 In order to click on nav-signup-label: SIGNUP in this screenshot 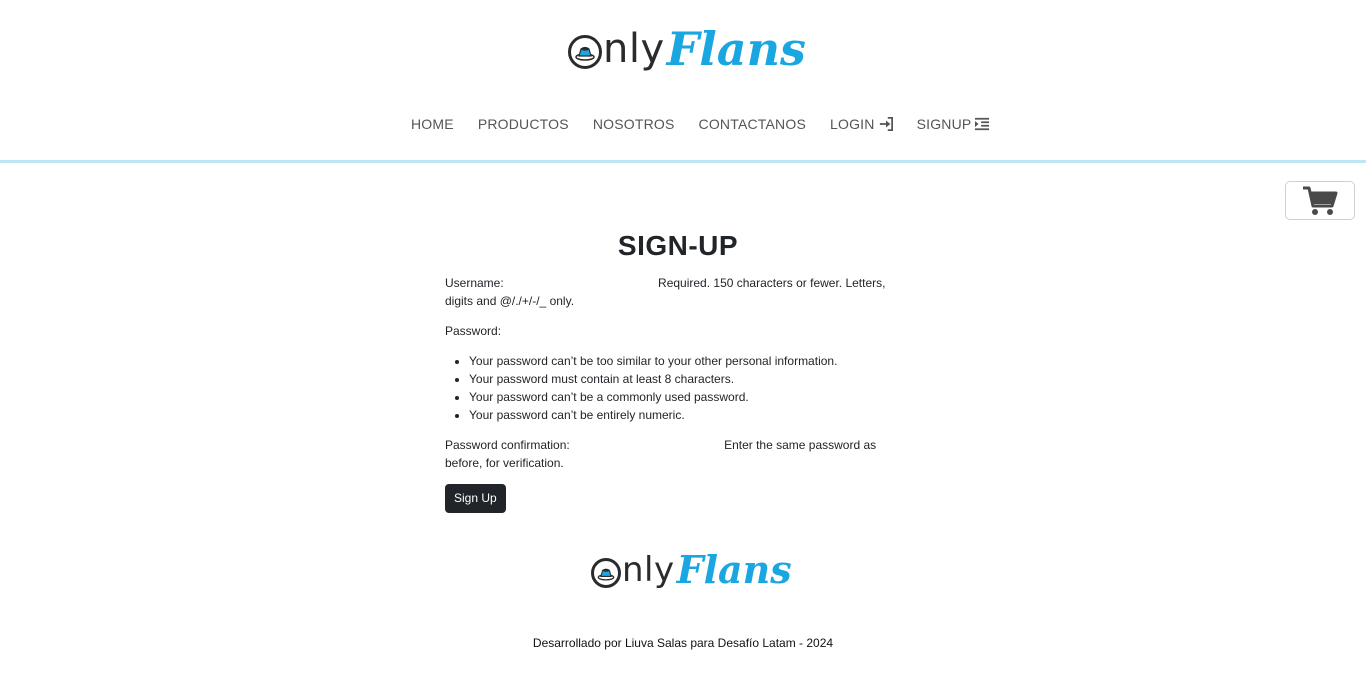, I will do `click(944, 124)`.